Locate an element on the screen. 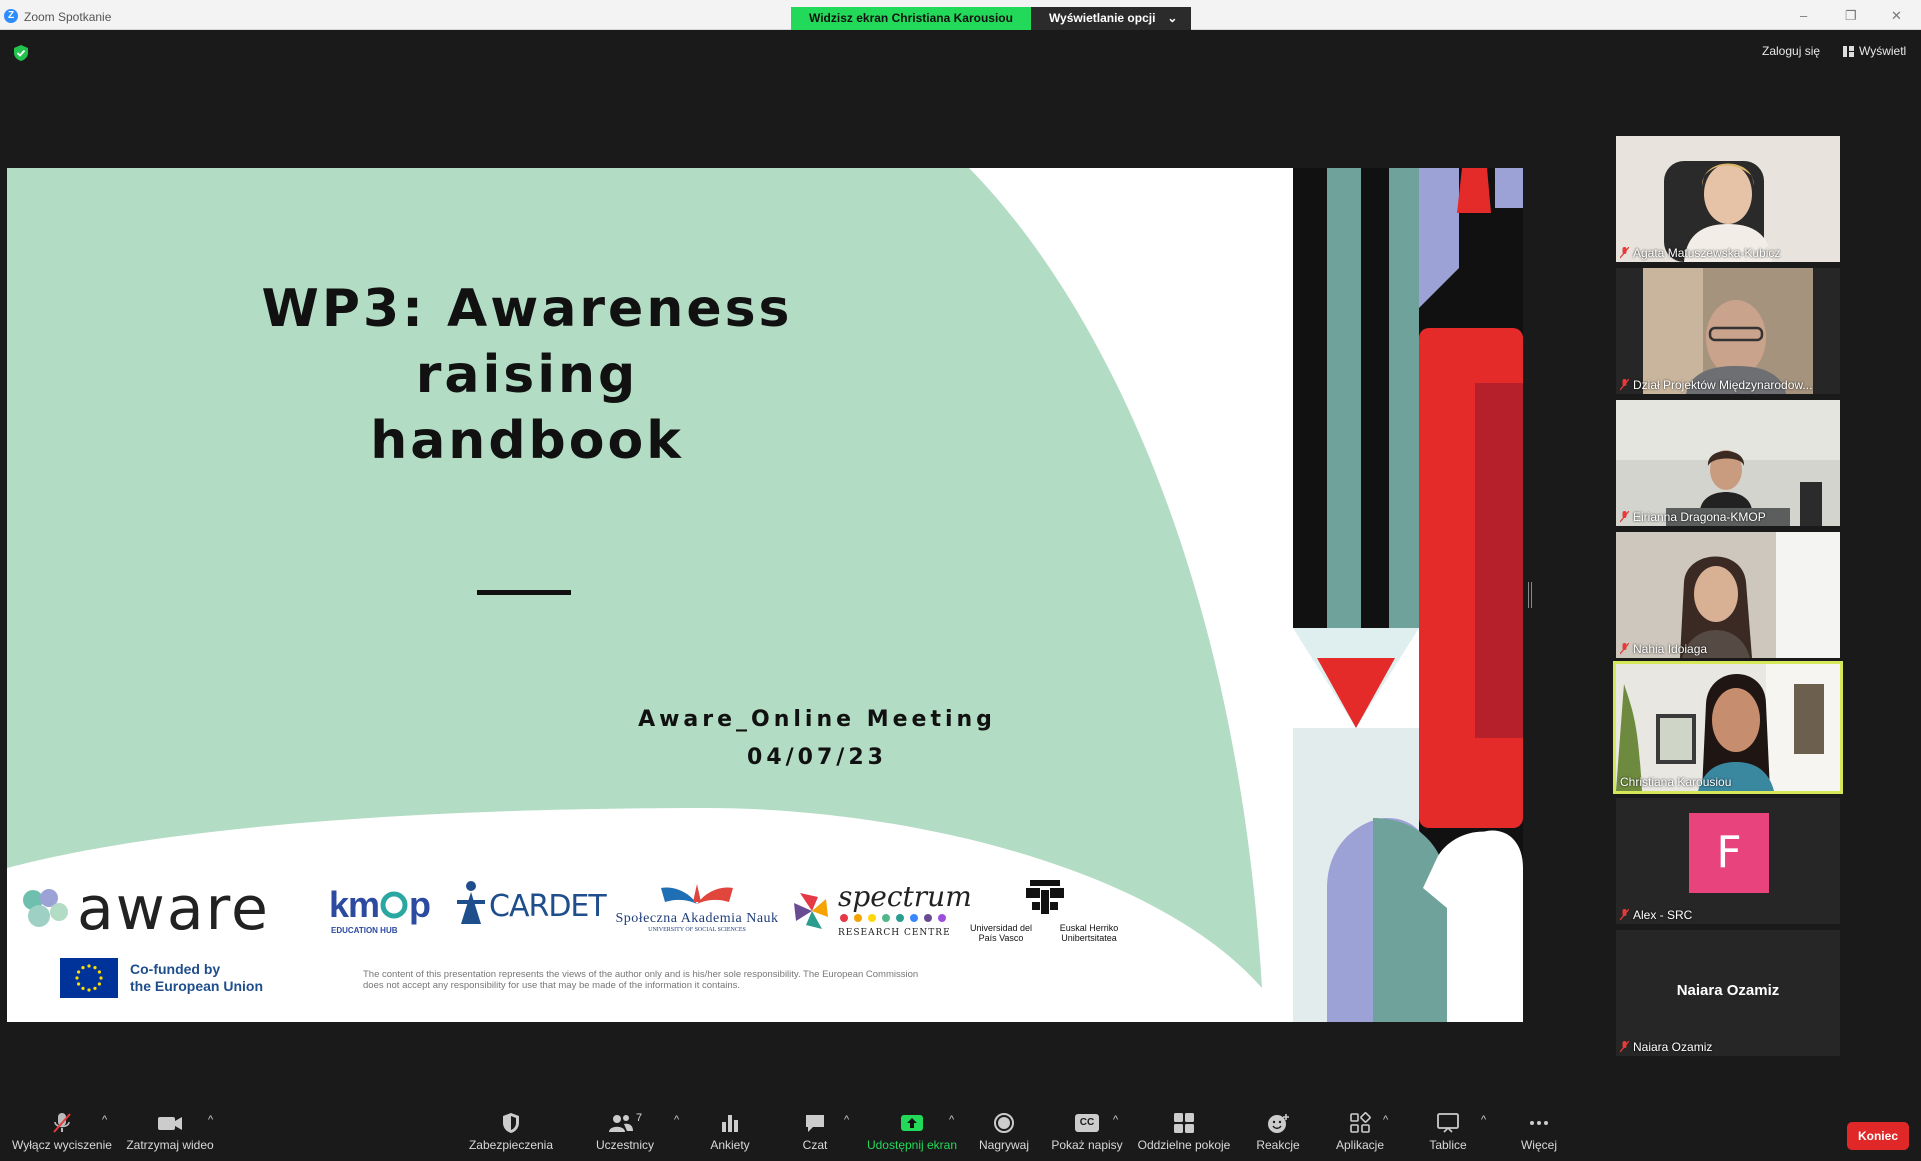  video-options-caret: ^ is located at coordinates (210, 1120).